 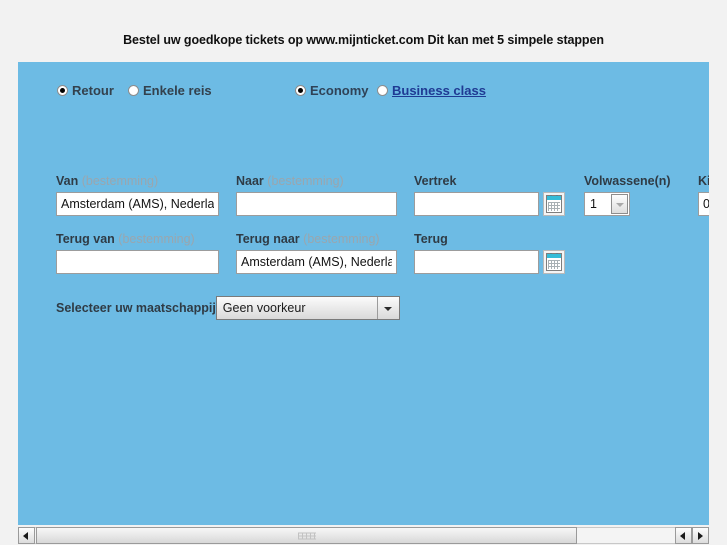 What do you see at coordinates (607, 204) in the screenshot?
I see `select-volwassenen: 1` at bounding box center [607, 204].